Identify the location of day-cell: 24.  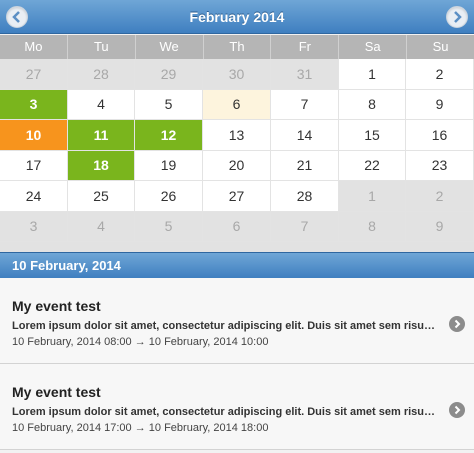
(34, 196).